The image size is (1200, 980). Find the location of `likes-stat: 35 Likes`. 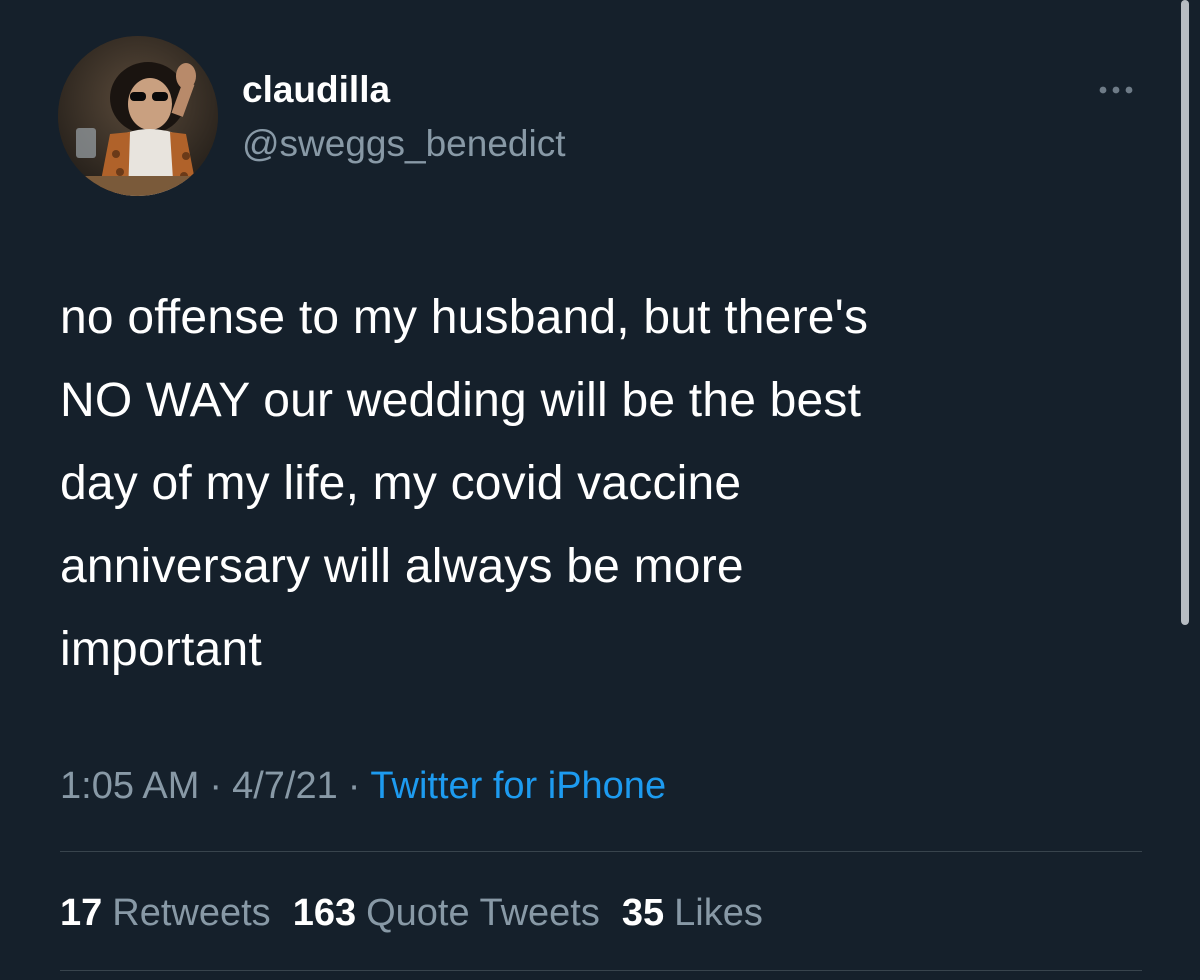

likes-stat: 35 Likes is located at coordinates (692, 913).